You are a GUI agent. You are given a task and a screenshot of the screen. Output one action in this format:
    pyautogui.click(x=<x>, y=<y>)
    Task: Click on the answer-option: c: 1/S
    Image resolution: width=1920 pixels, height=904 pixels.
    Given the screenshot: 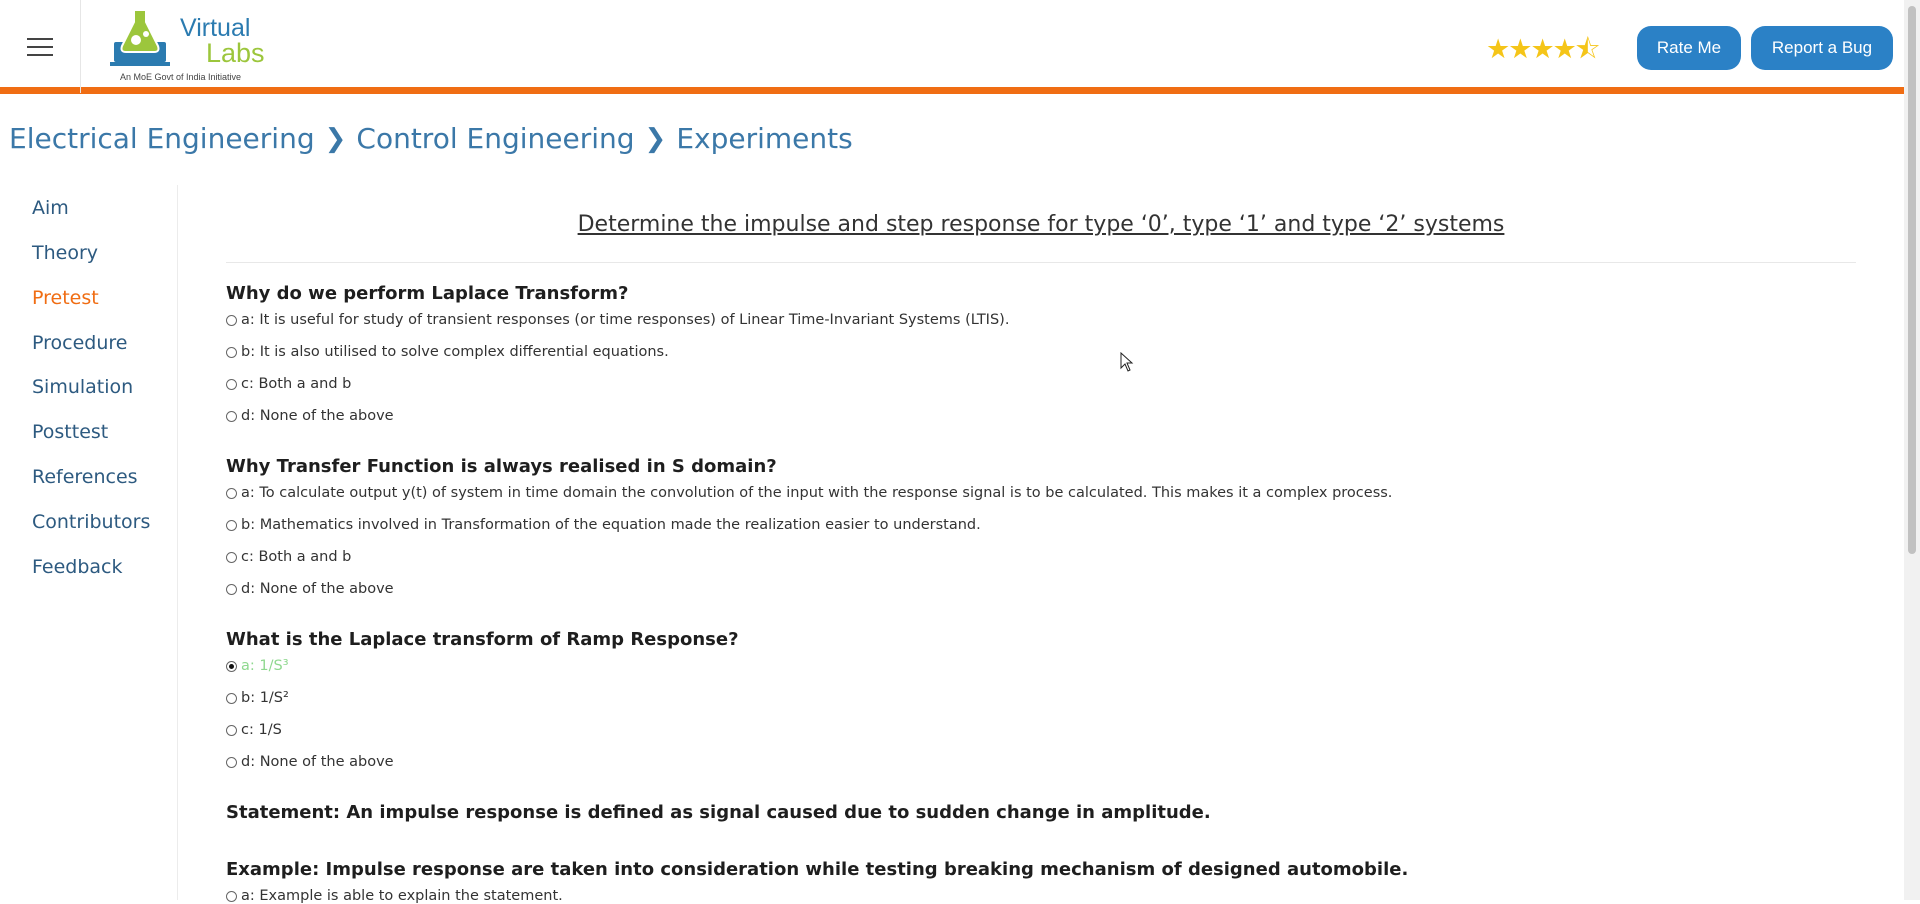 What is the action you would take?
    pyautogui.click(x=254, y=730)
    